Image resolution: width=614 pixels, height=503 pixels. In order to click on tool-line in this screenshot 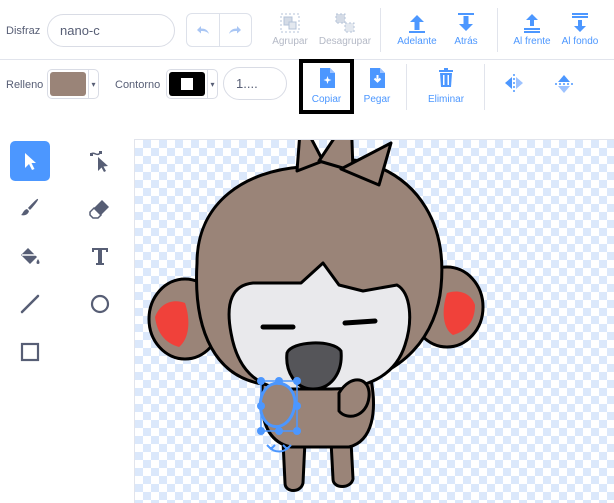, I will do `click(30, 304)`.